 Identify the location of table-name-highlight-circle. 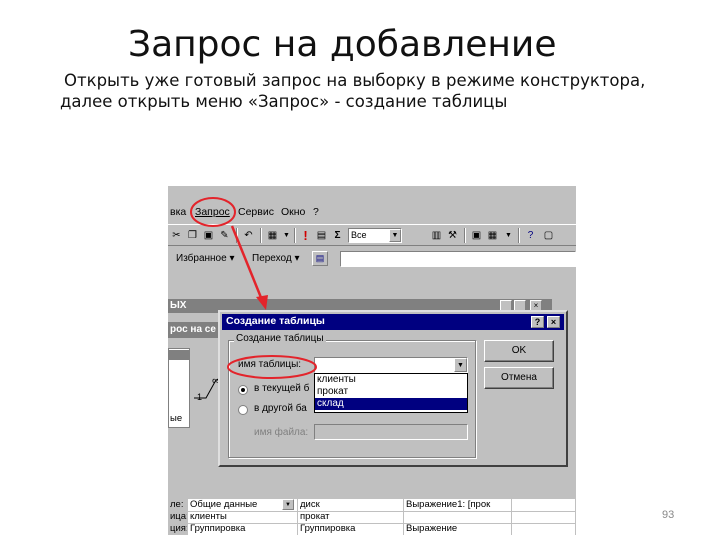
(272, 367).